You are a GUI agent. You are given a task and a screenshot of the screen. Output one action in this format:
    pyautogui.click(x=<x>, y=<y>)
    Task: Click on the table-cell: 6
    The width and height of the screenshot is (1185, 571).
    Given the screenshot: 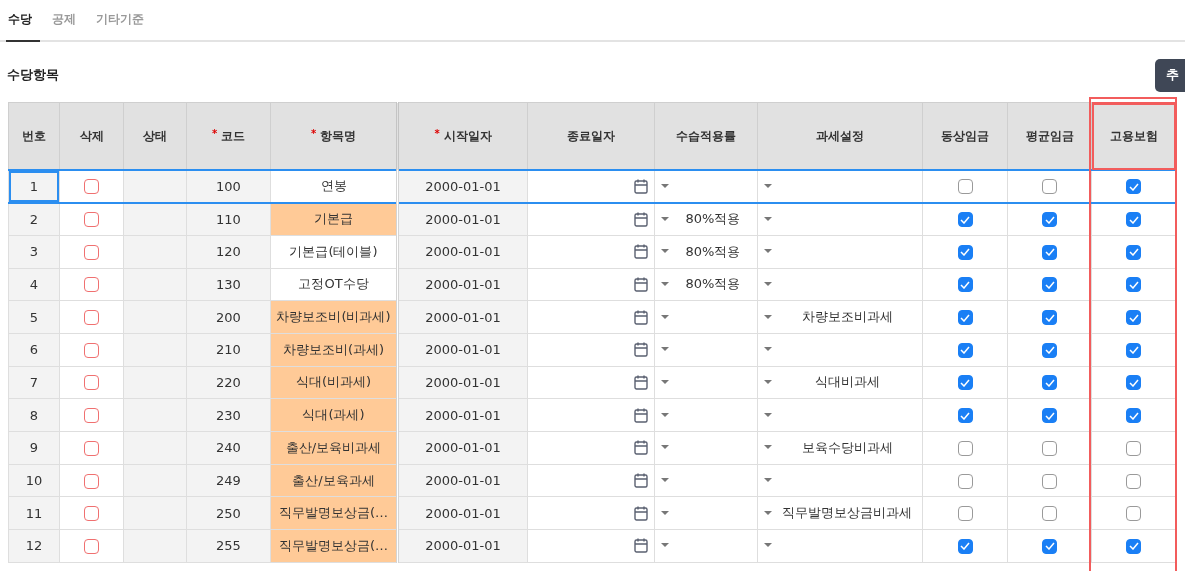 What is the action you would take?
    pyautogui.click(x=34, y=350)
    